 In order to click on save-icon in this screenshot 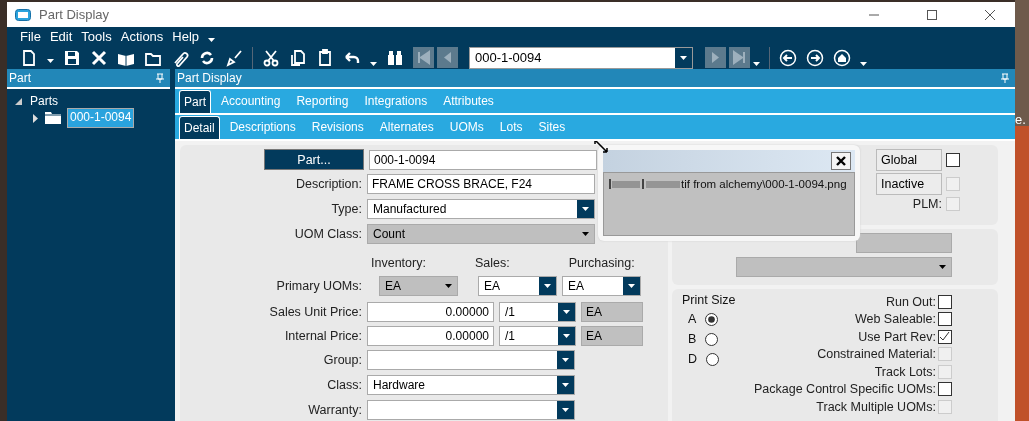, I will do `click(72, 57)`.